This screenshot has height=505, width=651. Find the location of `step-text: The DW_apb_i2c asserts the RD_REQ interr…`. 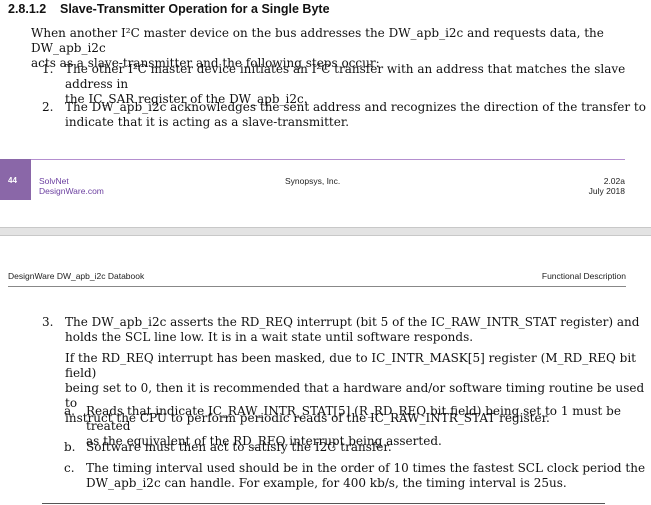

step-text: The DW_apb_i2c asserts the RD_REQ interr… is located at coordinates (352, 330).